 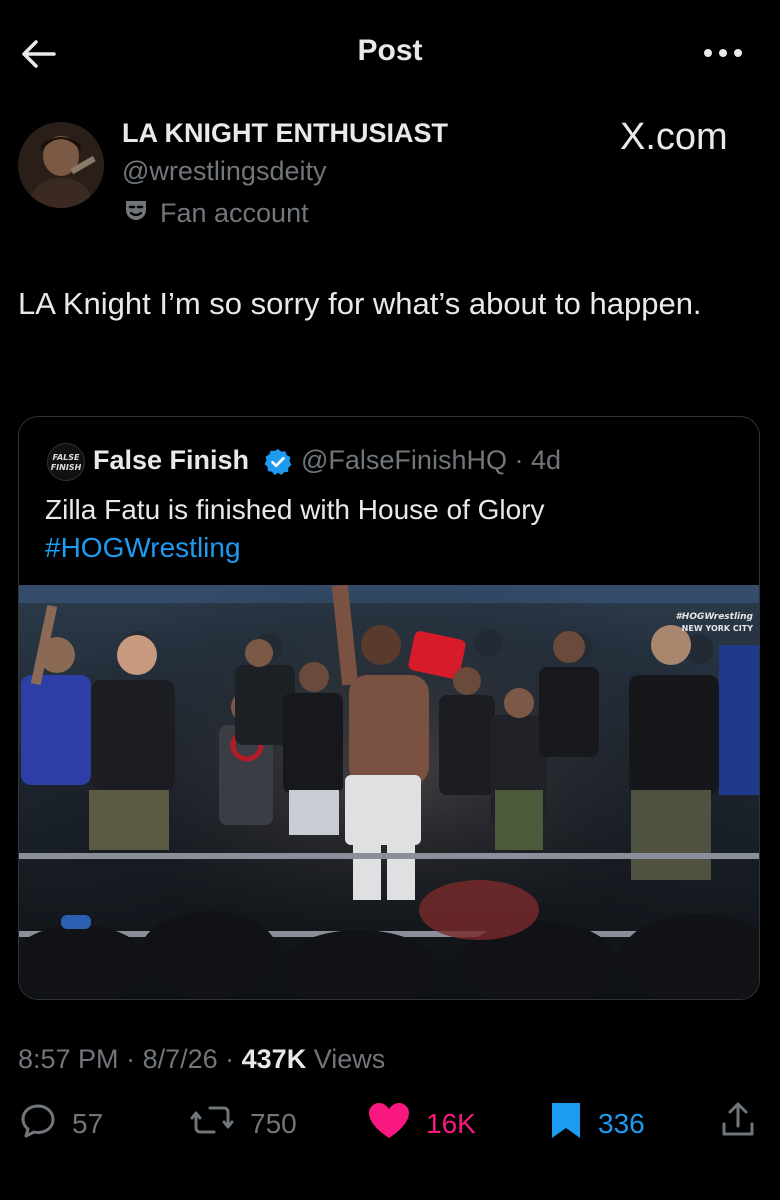 What do you see at coordinates (451, 1123) in the screenshot?
I see `like-count: 16K` at bounding box center [451, 1123].